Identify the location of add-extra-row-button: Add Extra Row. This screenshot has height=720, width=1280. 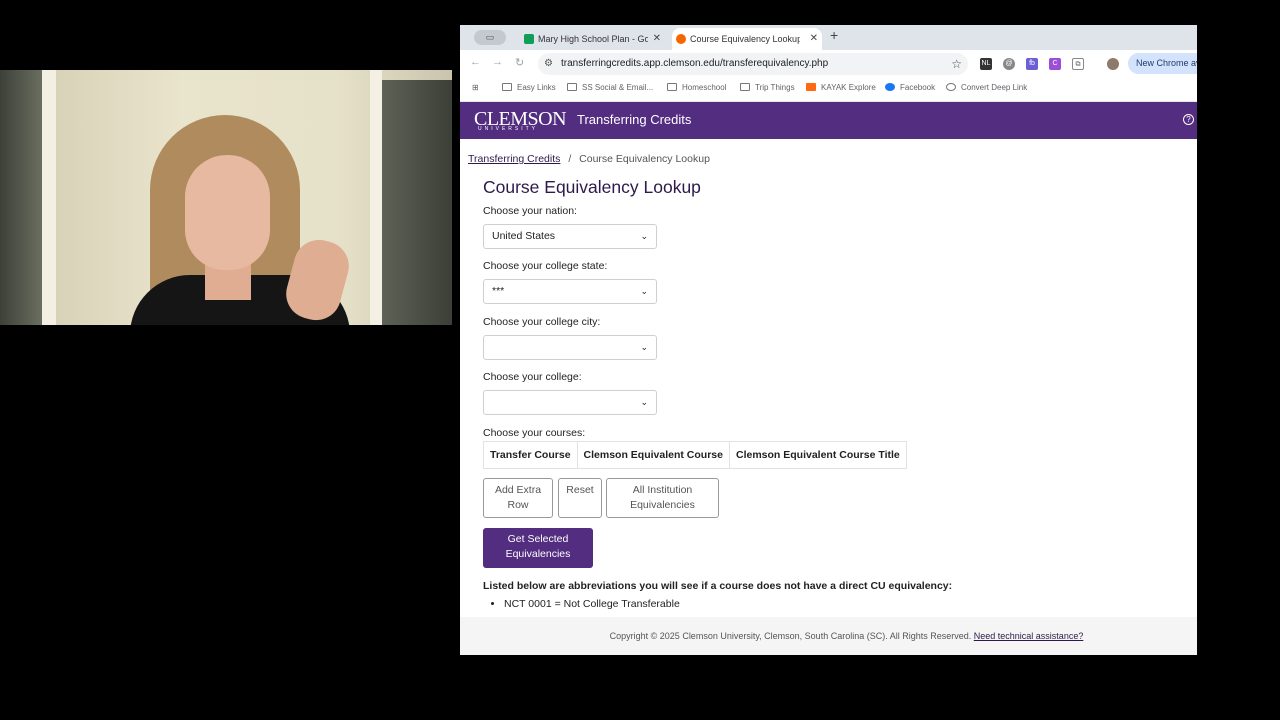
(518, 498).